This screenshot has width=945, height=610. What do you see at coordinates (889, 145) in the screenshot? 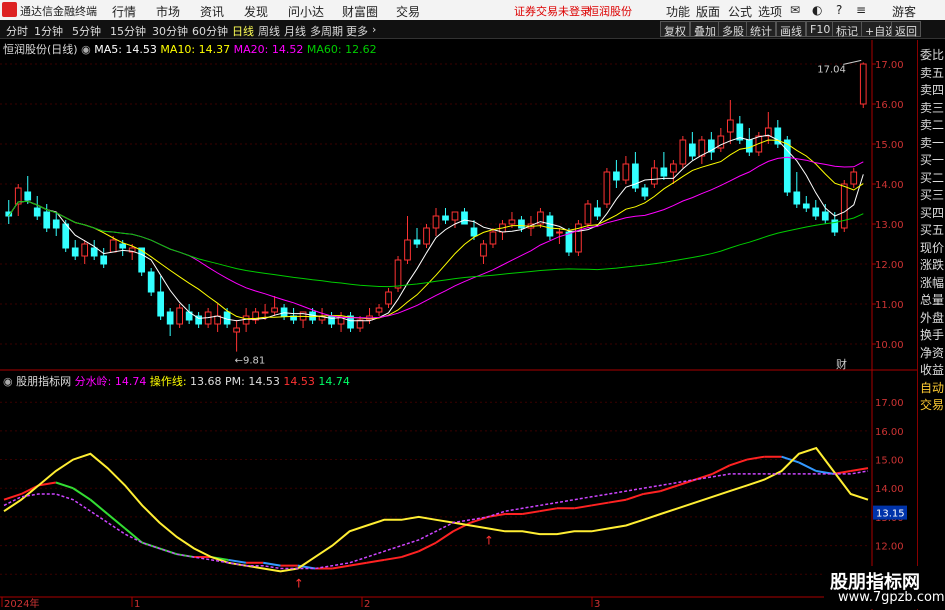
I see `price-tick-label: 15.00` at bounding box center [889, 145].